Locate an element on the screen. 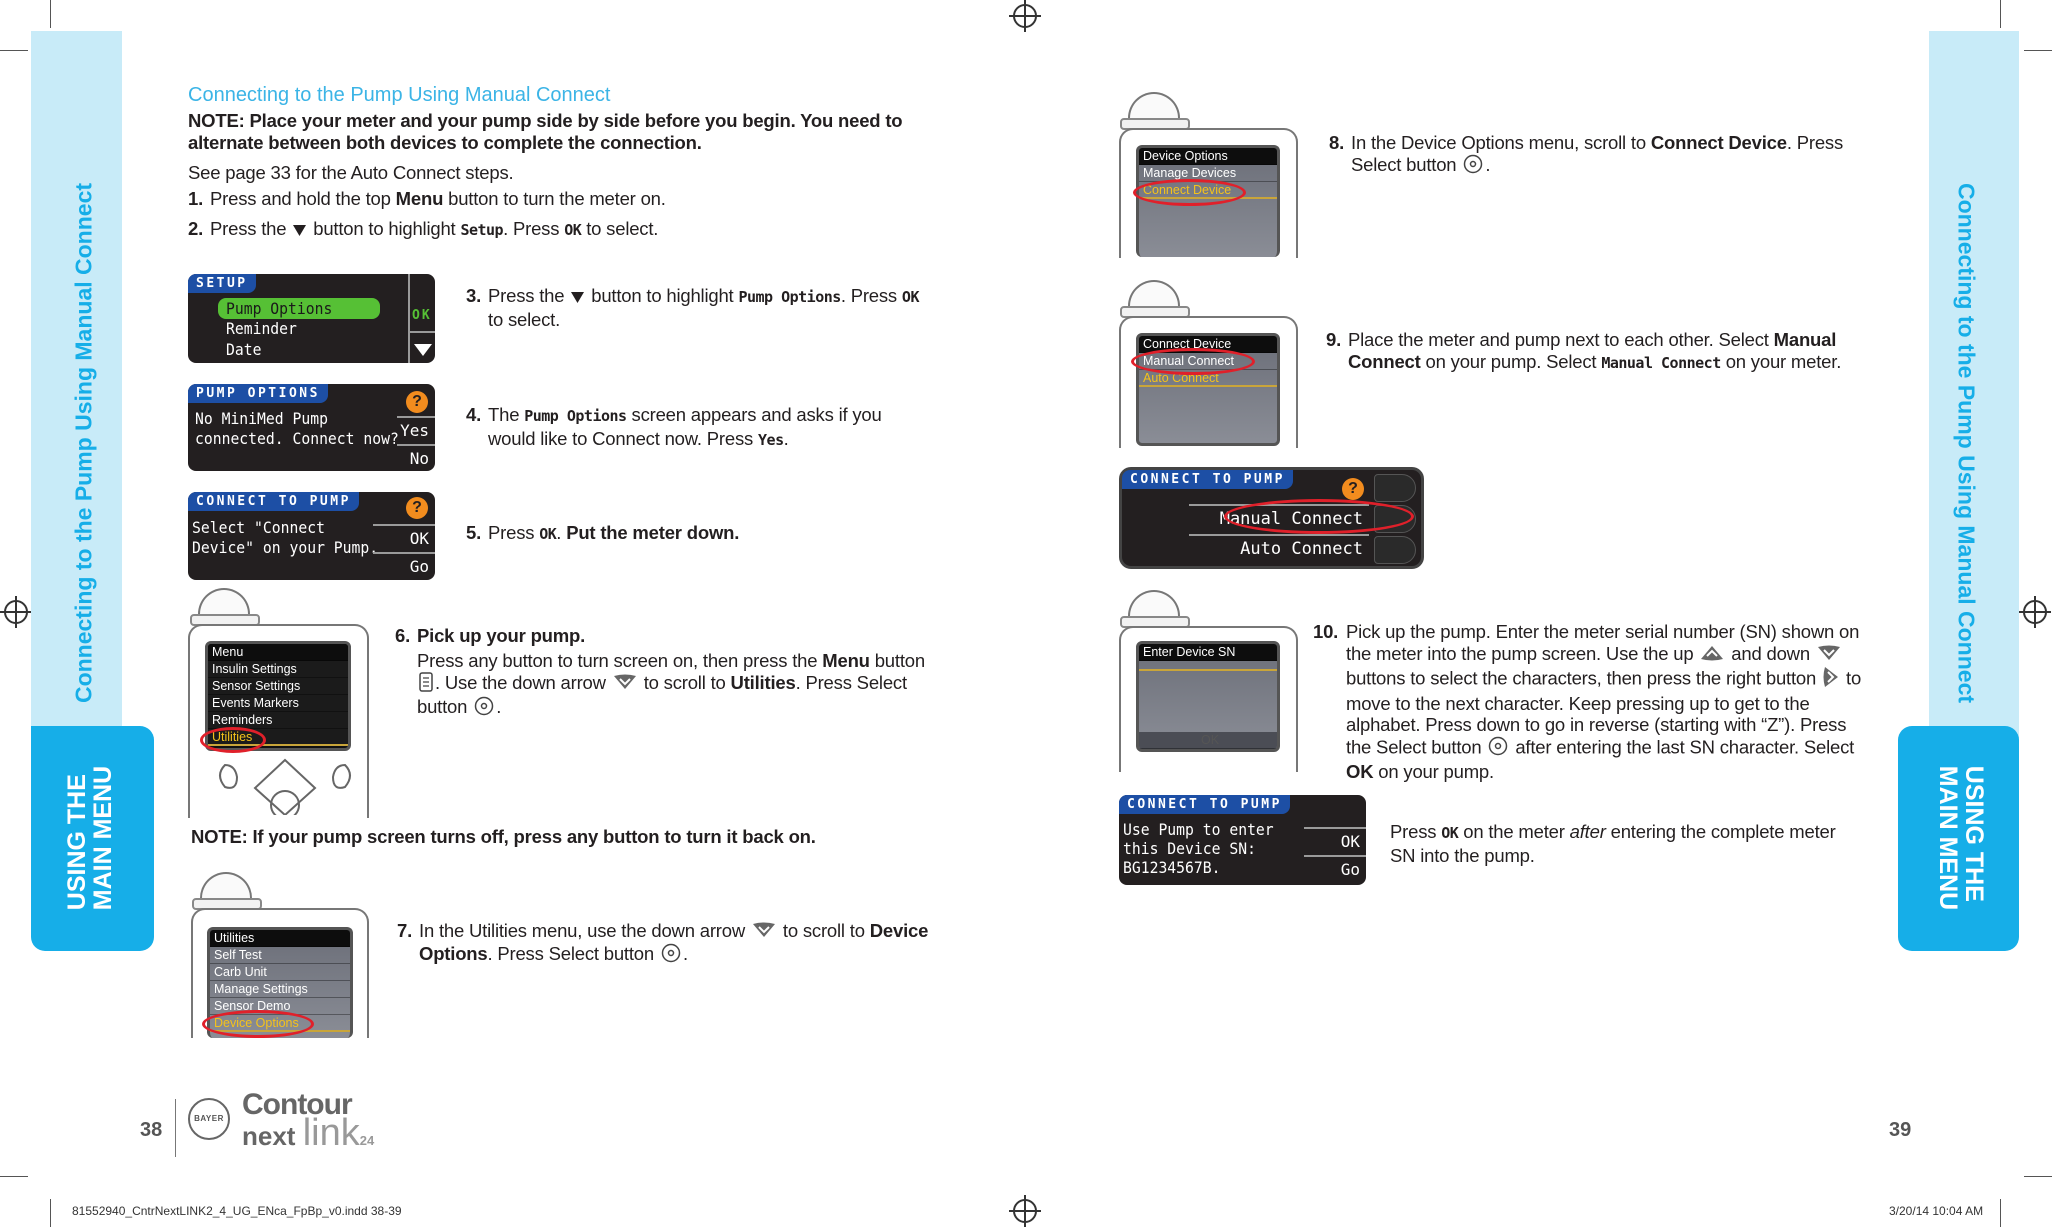  menu-button-icon is located at coordinates (426, 684).